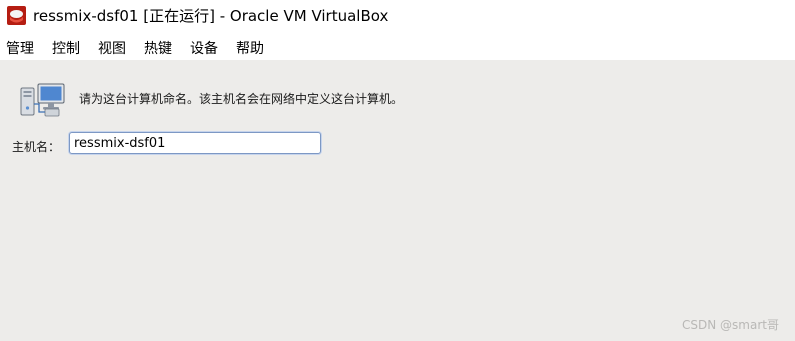 The image size is (795, 341). Describe the element at coordinates (250, 48) in the screenshot. I see `menu-help: 帮助` at that location.